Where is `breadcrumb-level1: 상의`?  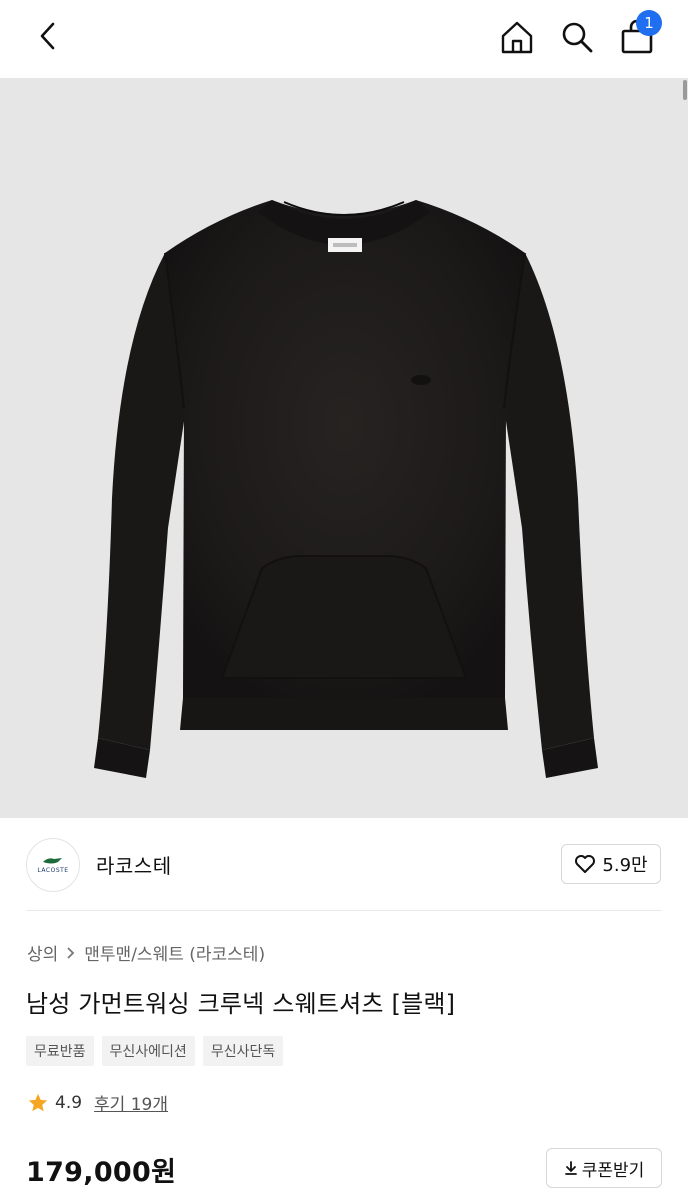
breadcrumb-level1: 상의 is located at coordinates (42, 952).